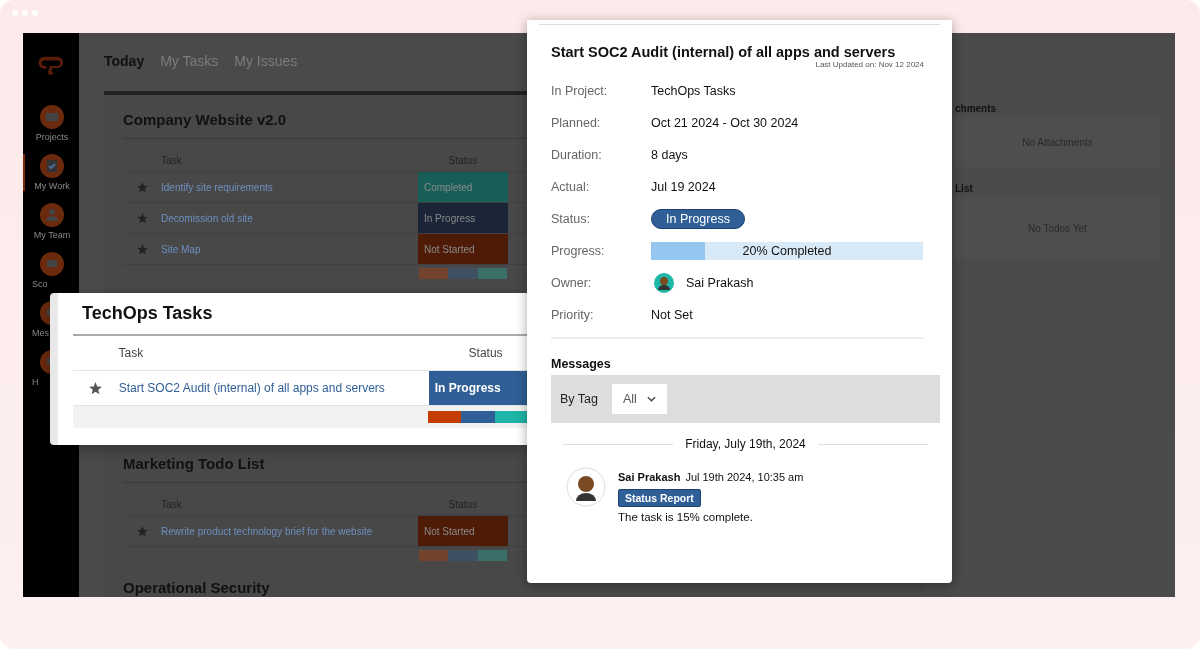  What do you see at coordinates (571, 219) in the screenshot?
I see `field-label: Status:` at bounding box center [571, 219].